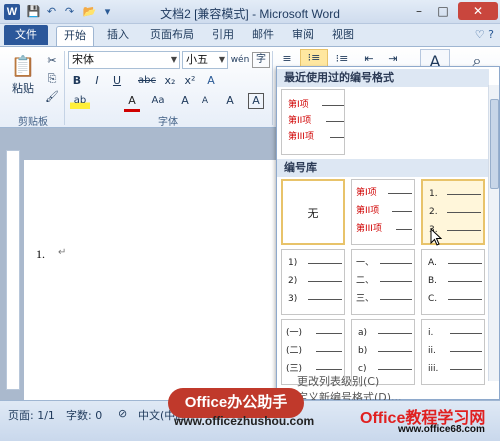 The width and height of the screenshot is (500, 441). I want to click on numbering-format-roman-xiang: 第I项 第II项 第III项, so click(383, 212).